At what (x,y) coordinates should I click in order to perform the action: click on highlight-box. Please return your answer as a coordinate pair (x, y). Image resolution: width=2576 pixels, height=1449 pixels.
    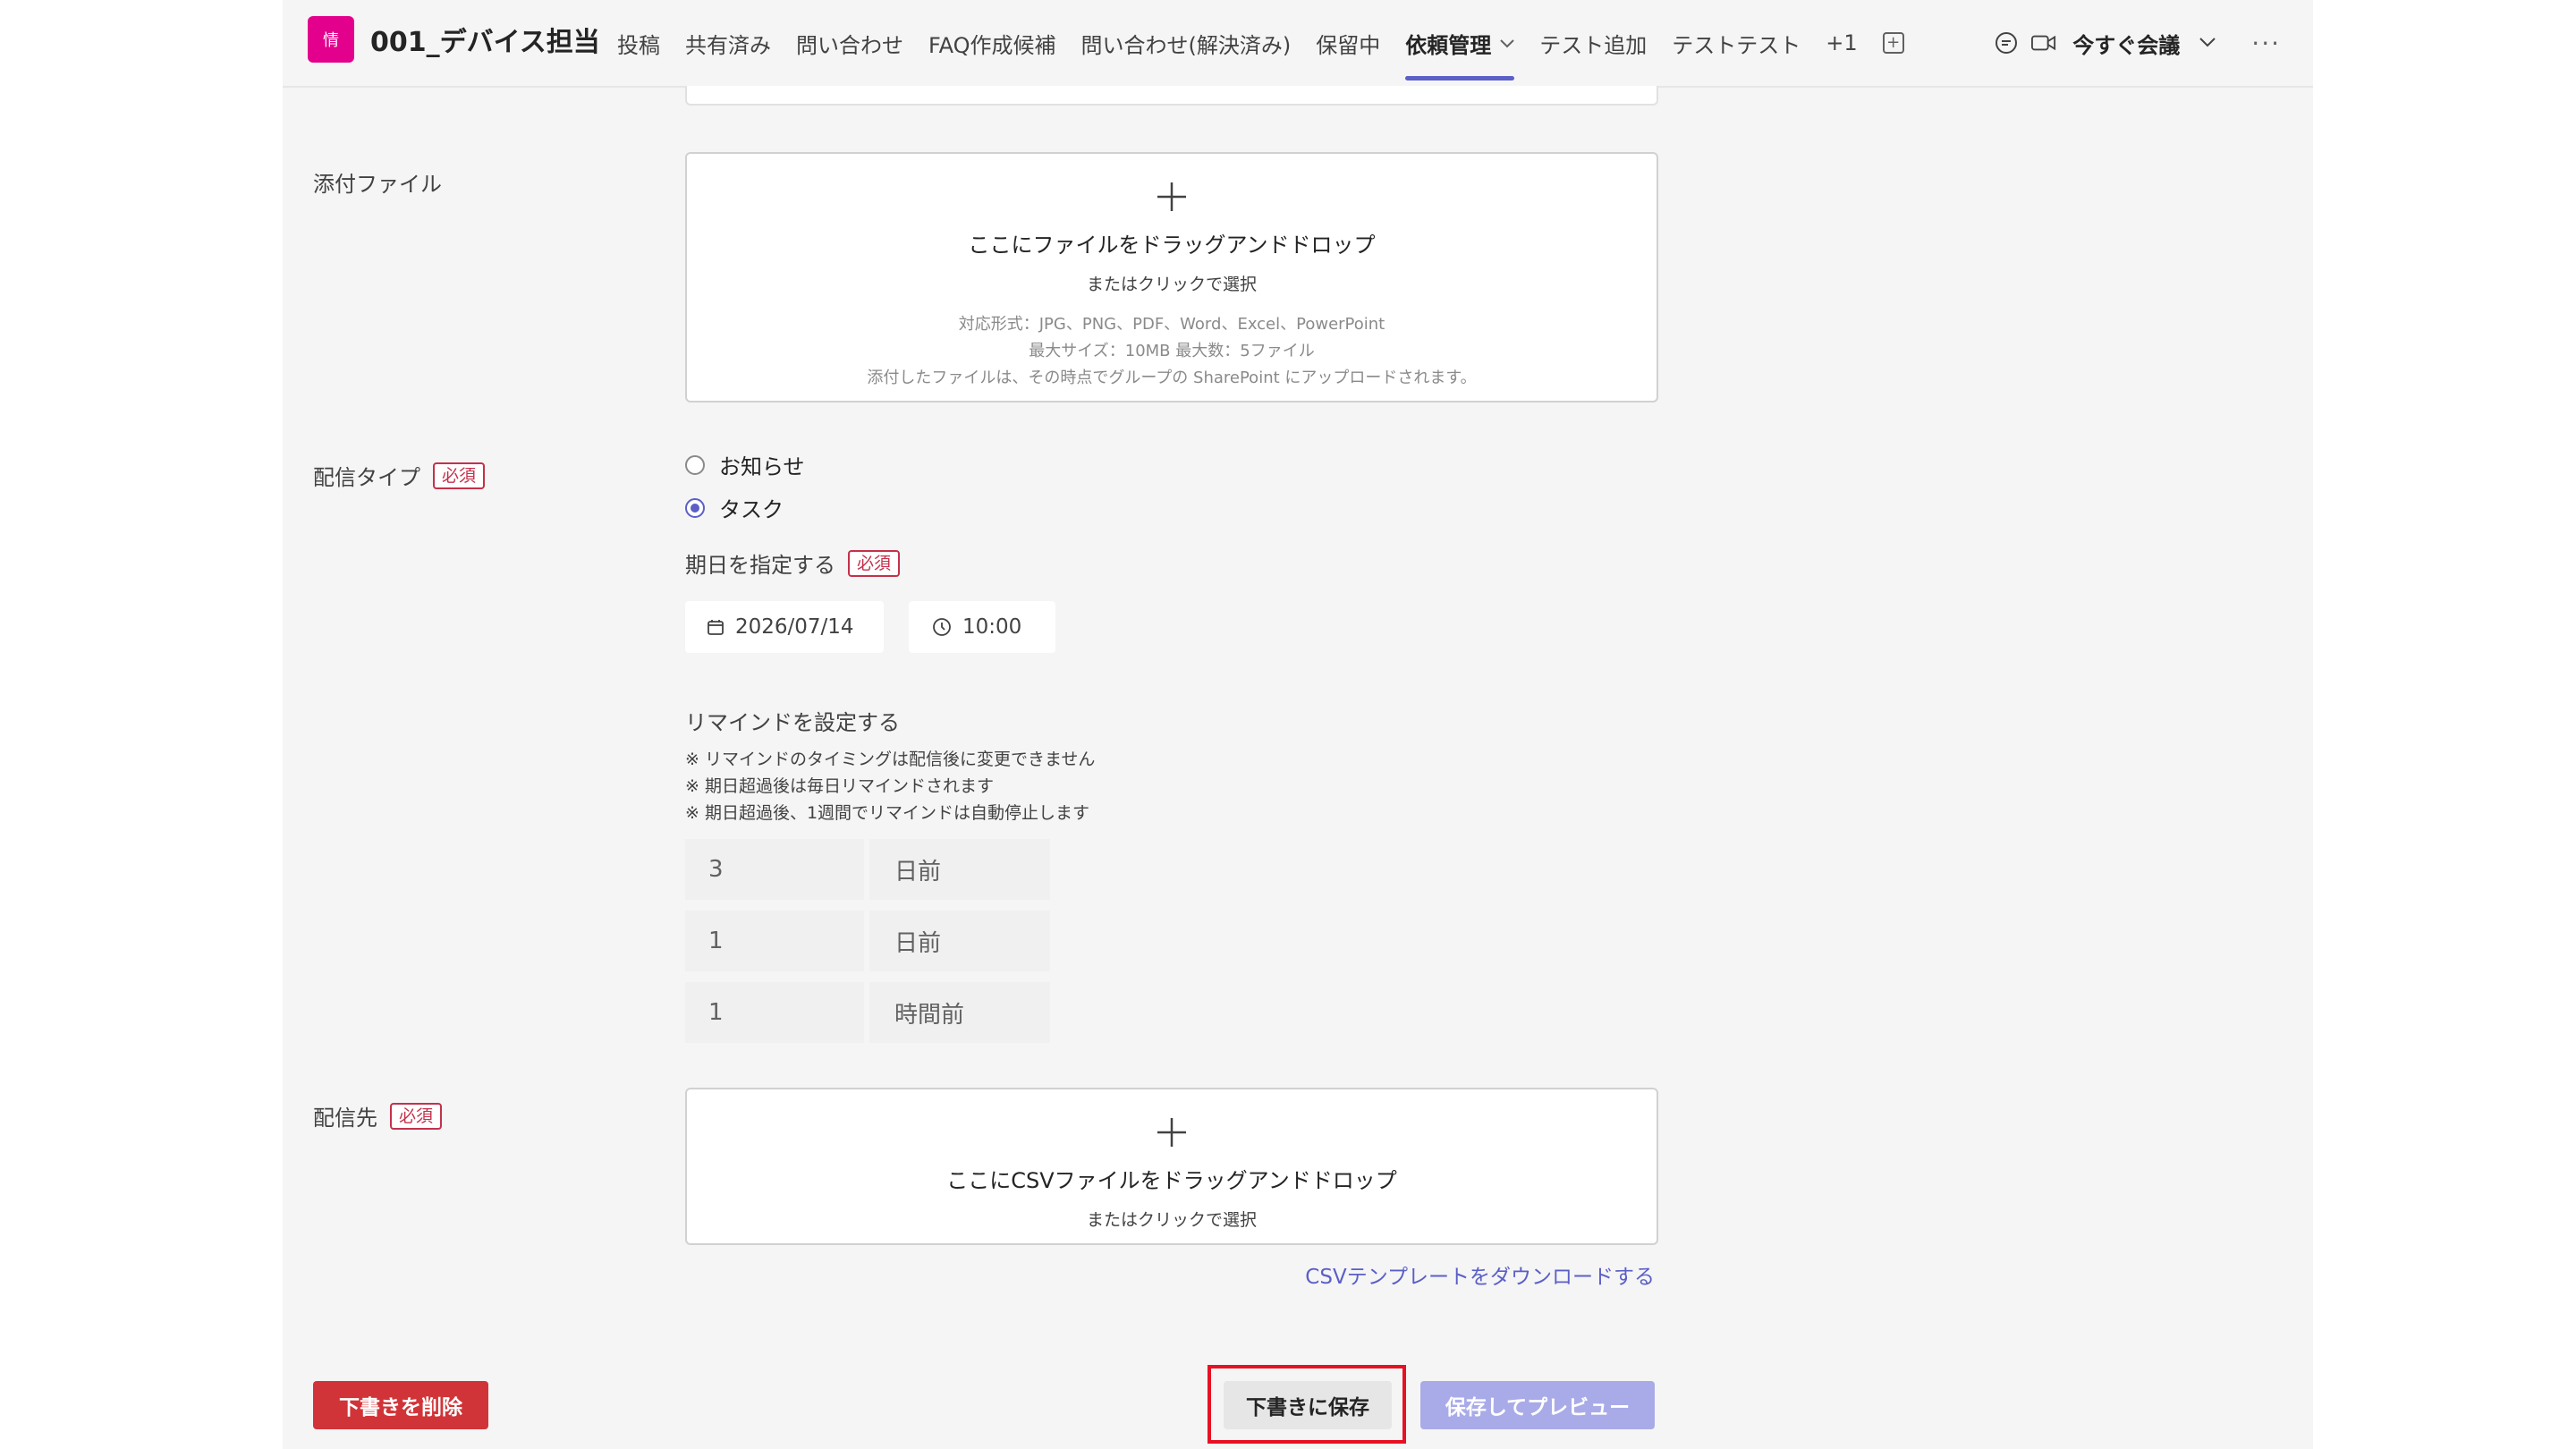
    Looking at the image, I should click on (1307, 1404).